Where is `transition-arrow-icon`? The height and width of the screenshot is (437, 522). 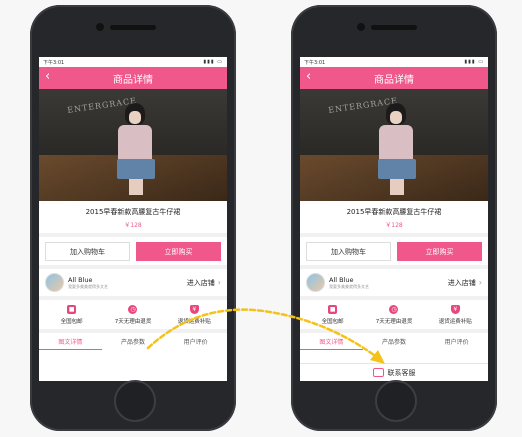
transition-arrow-icon is located at coordinates (265, 336).